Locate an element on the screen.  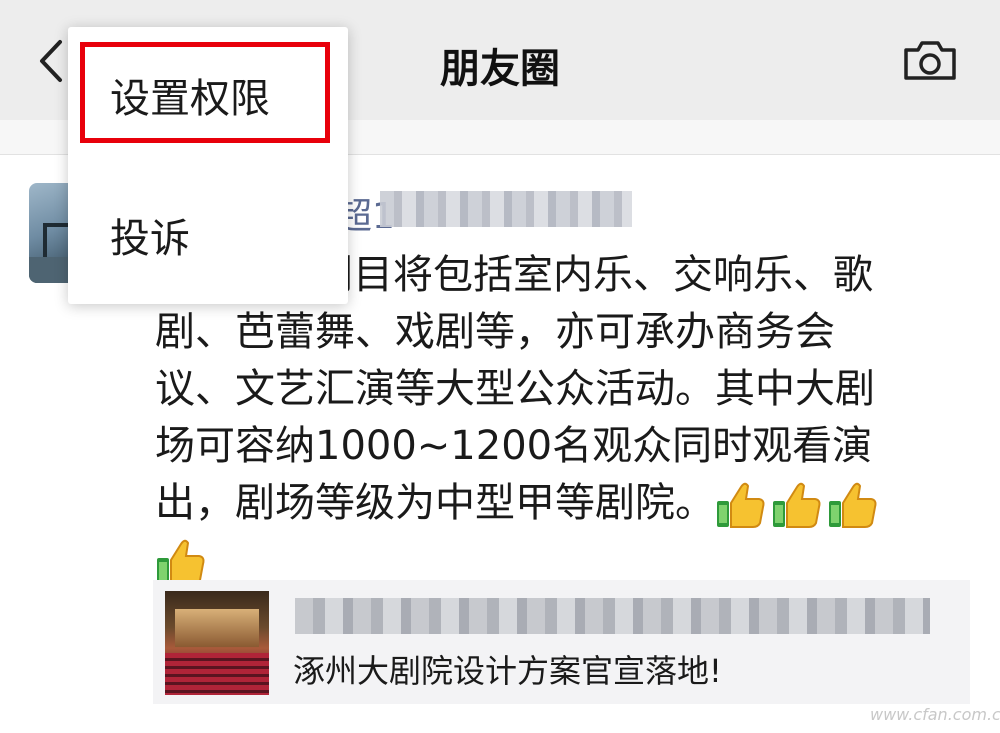
link-card: 涿州大剧院设计方案官宣落地! is located at coordinates (561, 642).